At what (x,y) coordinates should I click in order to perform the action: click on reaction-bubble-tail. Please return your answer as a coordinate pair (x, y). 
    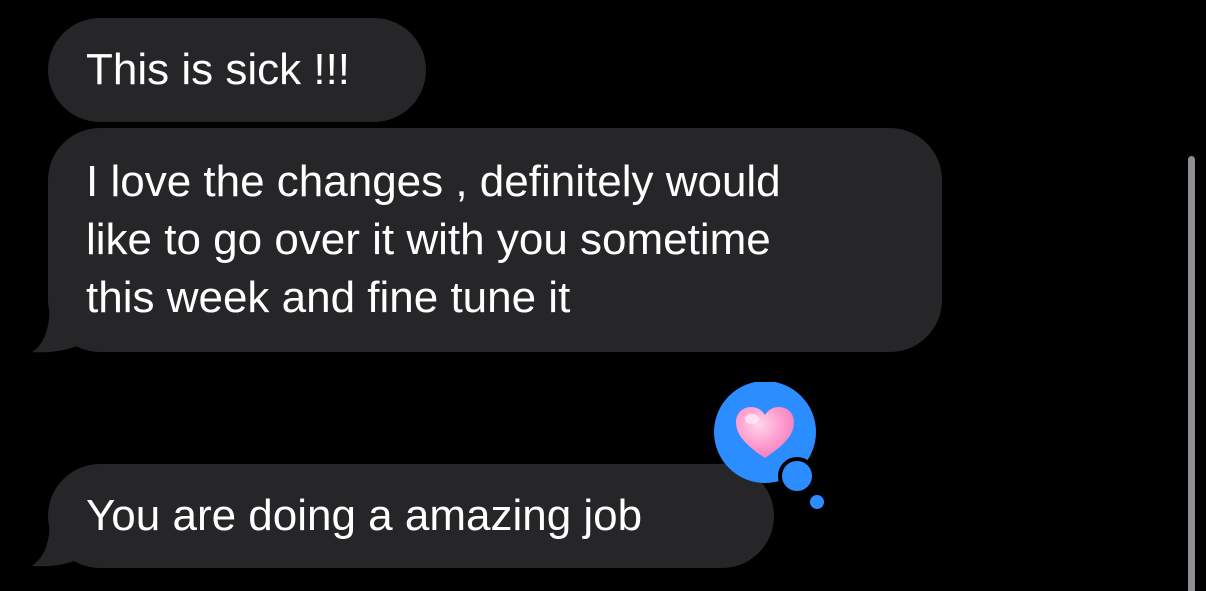
    Looking at the image, I should click on (797, 476).